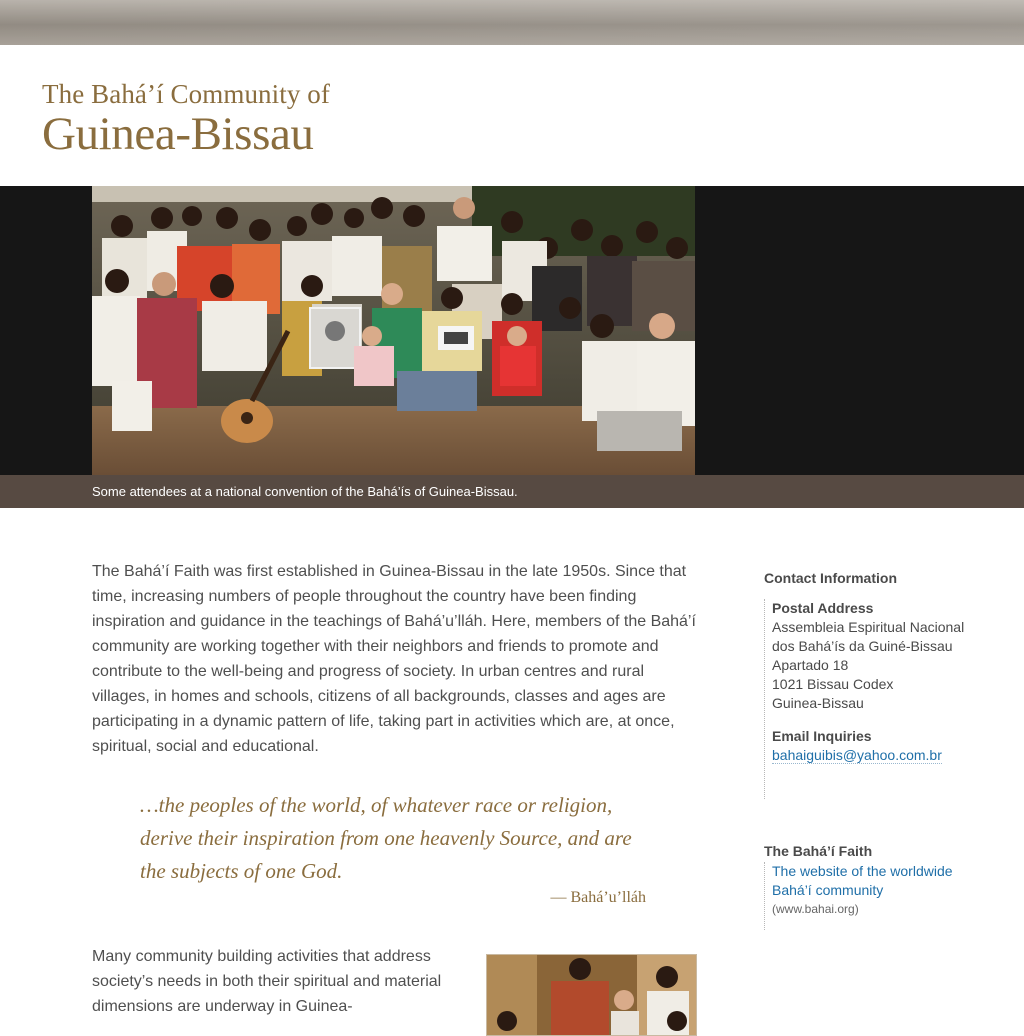  Describe the element at coordinates (818, 851) in the screenshot. I see `bahai-faith-heading: The Bahá’í Faith` at that location.